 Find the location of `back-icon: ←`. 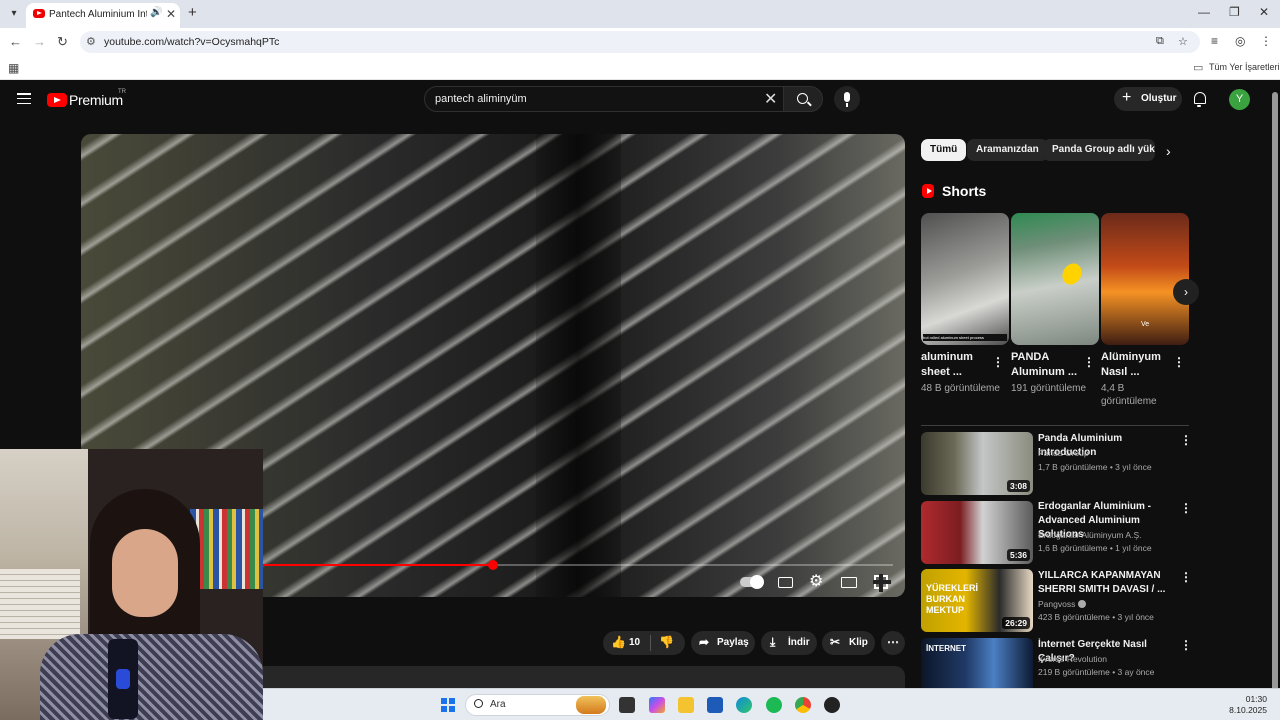

back-icon: ← is located at coordinates (15, 41).